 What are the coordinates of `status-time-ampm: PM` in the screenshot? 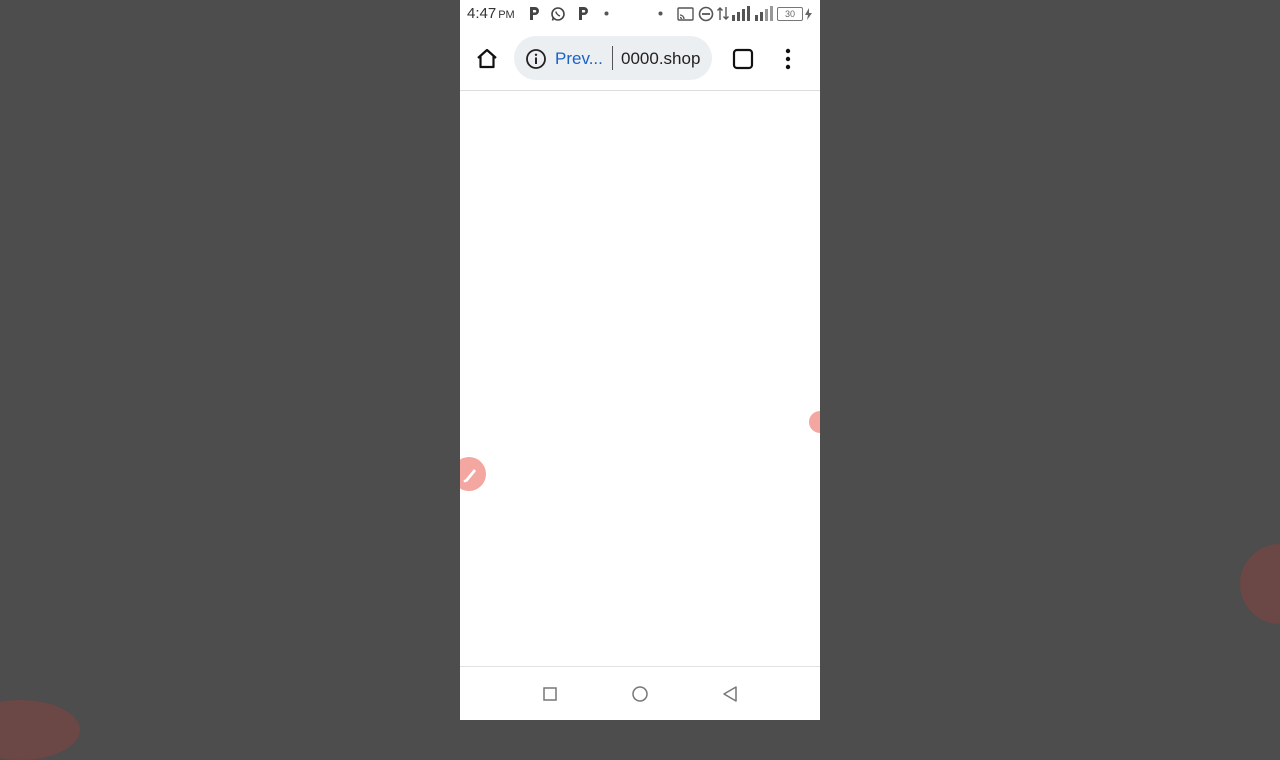 It's located at (506, 15).